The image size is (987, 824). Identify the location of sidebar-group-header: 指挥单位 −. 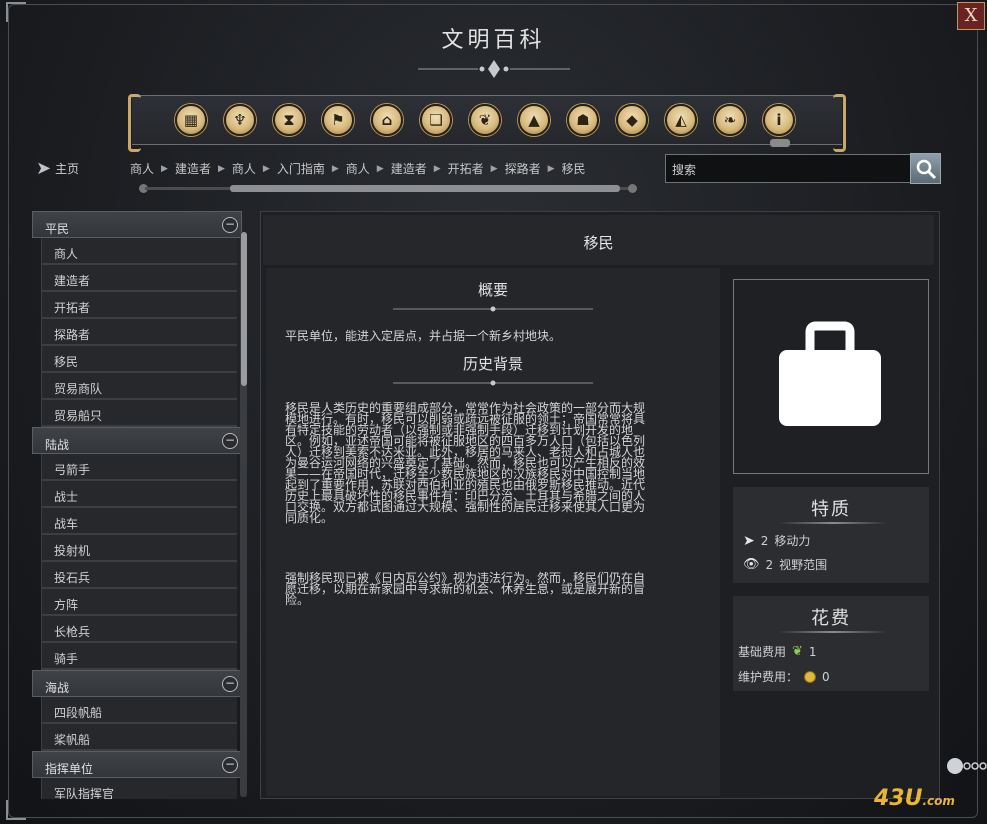
(137, 764).